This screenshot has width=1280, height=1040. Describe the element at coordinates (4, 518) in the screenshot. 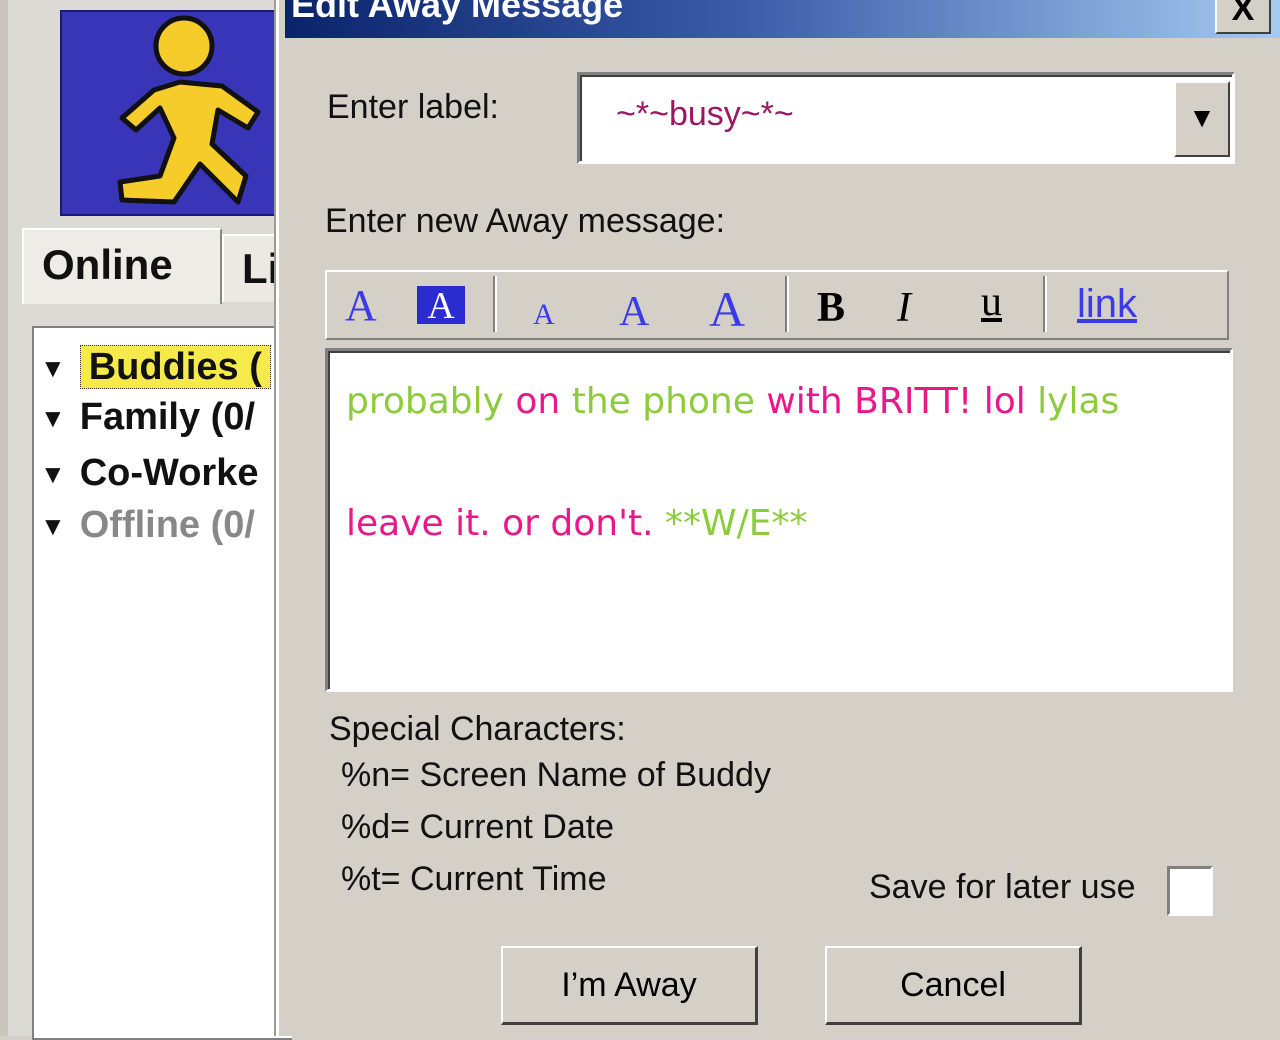

I see `window-edge` at that location.